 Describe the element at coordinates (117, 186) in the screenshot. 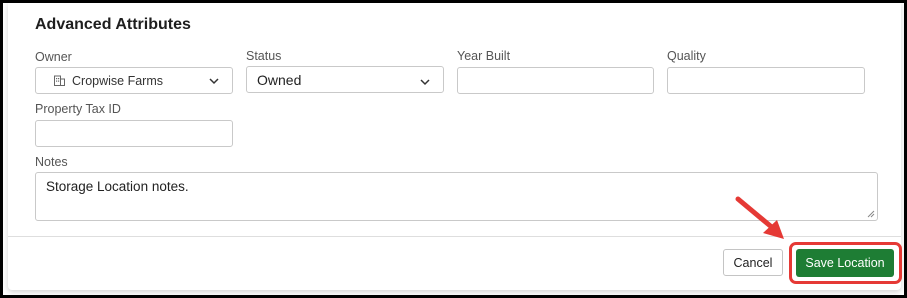

I see `notes-value: Storage Location notes.` at that location.